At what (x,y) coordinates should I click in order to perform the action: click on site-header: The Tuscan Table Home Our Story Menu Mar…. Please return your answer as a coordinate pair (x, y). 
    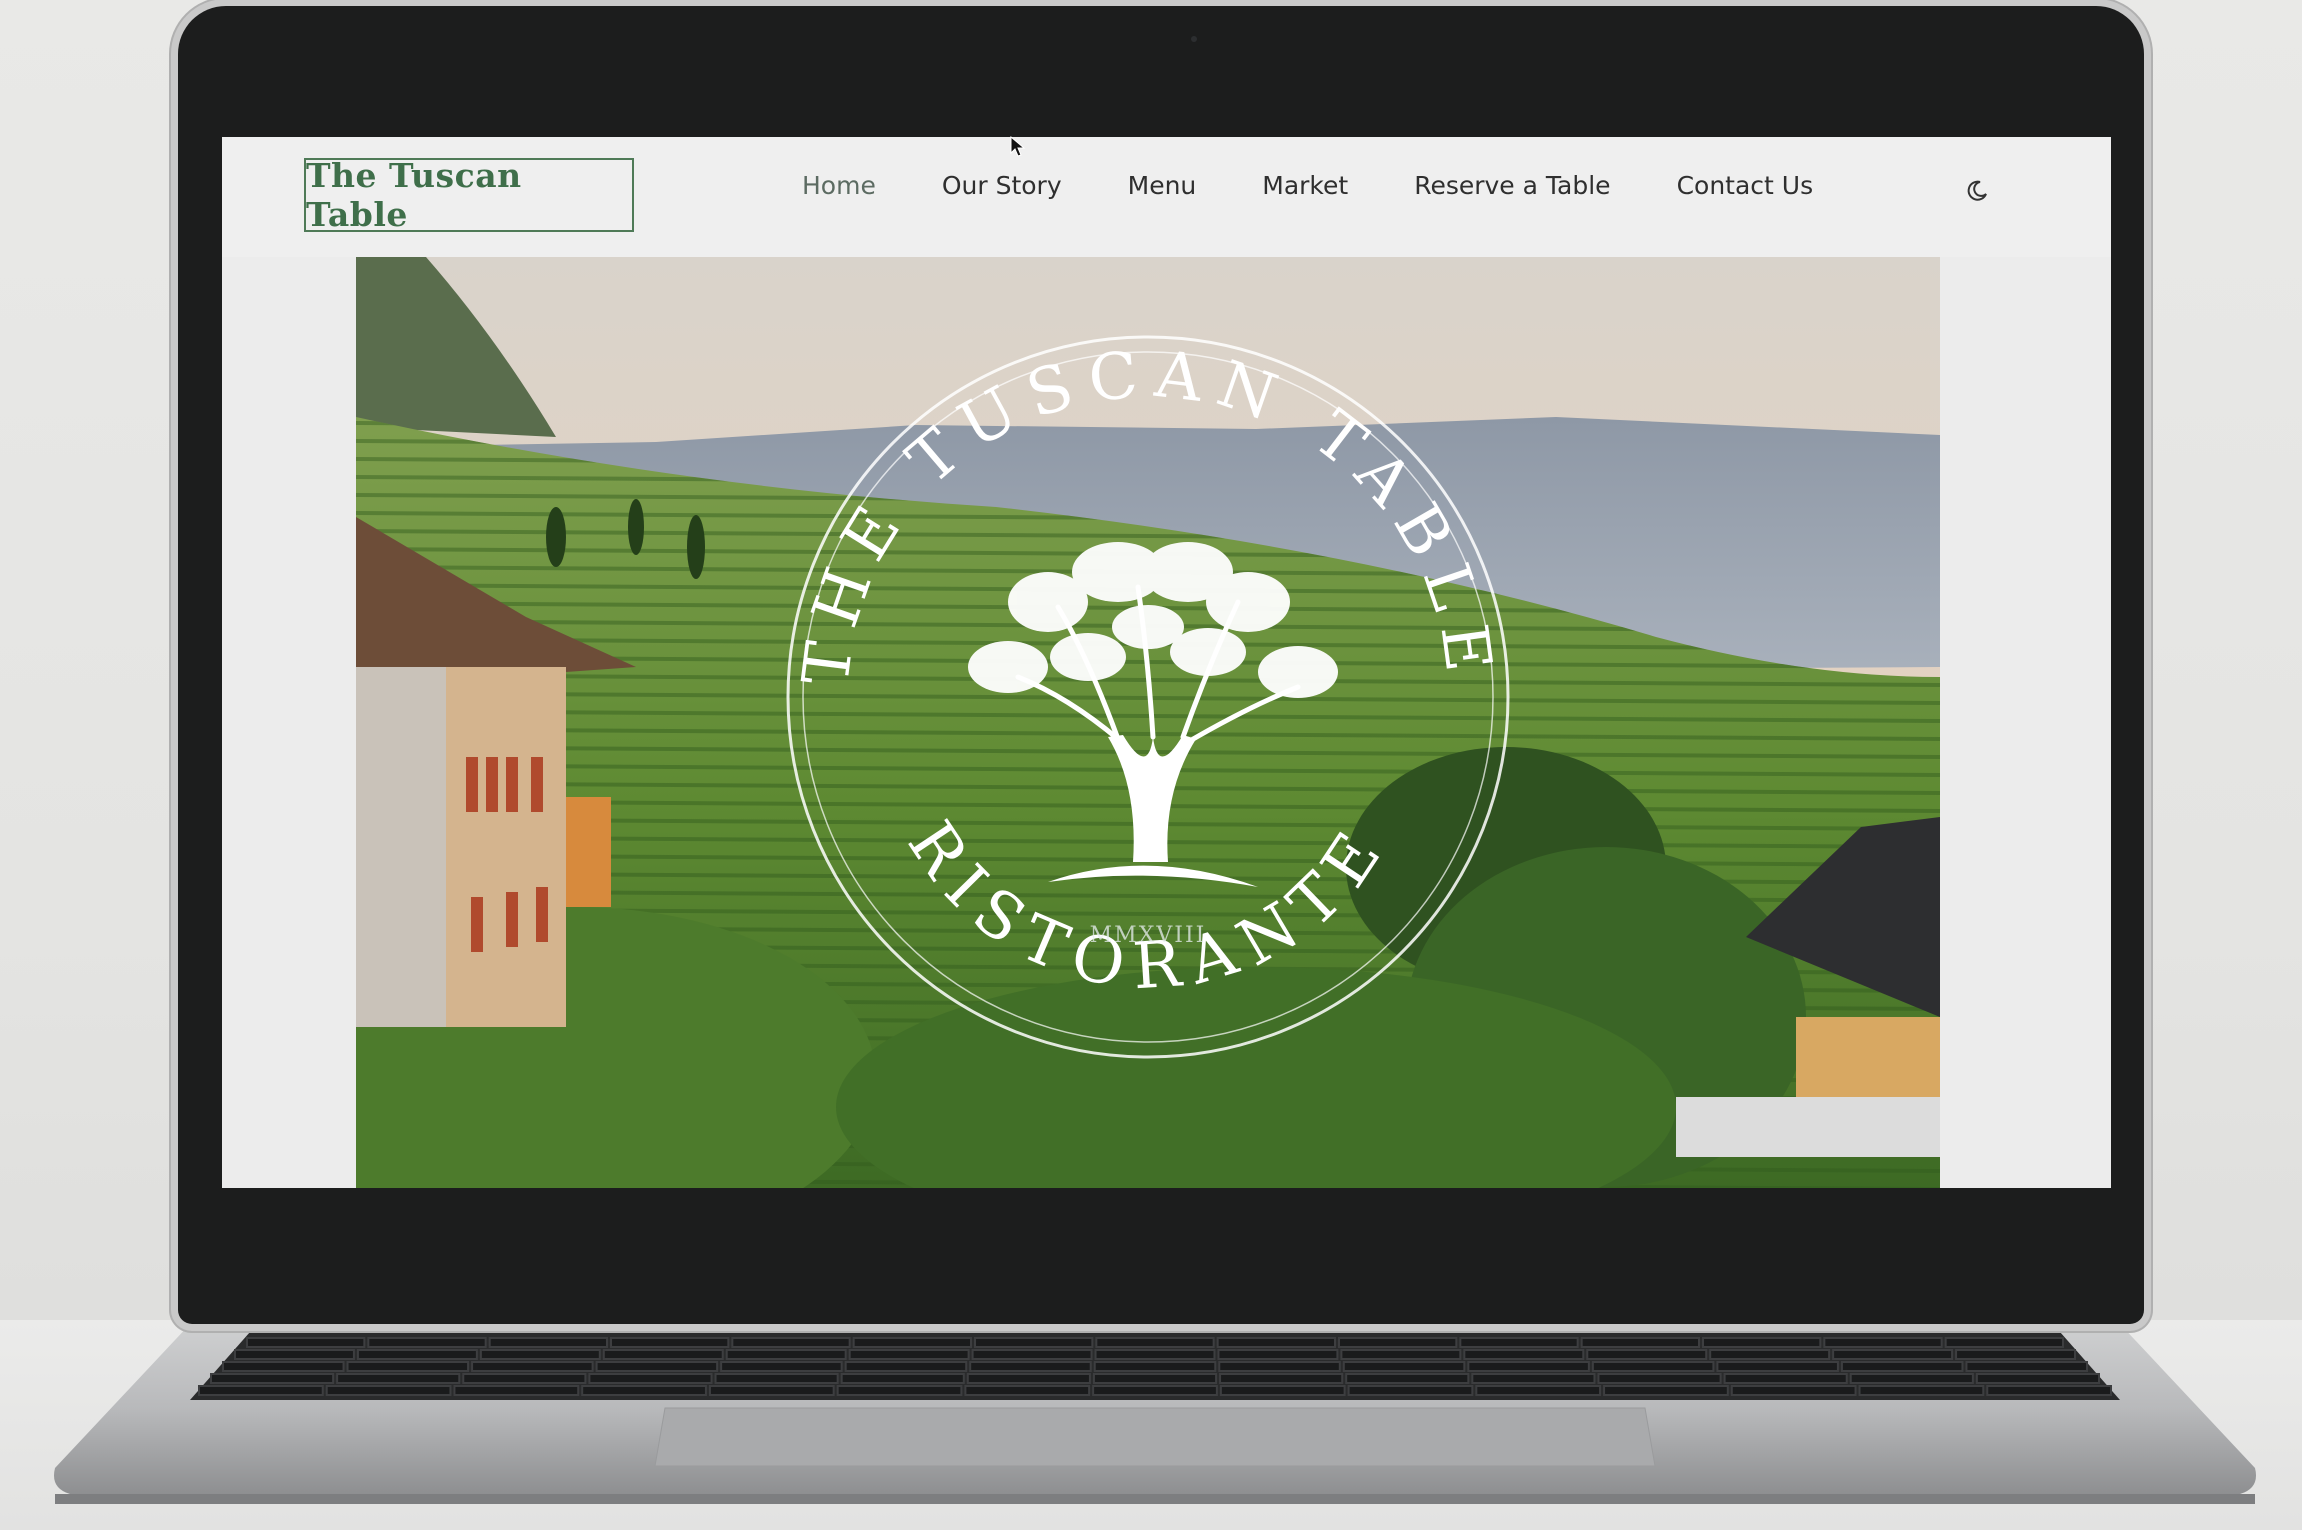
    Looking at the image, I should click on (1166, 197).